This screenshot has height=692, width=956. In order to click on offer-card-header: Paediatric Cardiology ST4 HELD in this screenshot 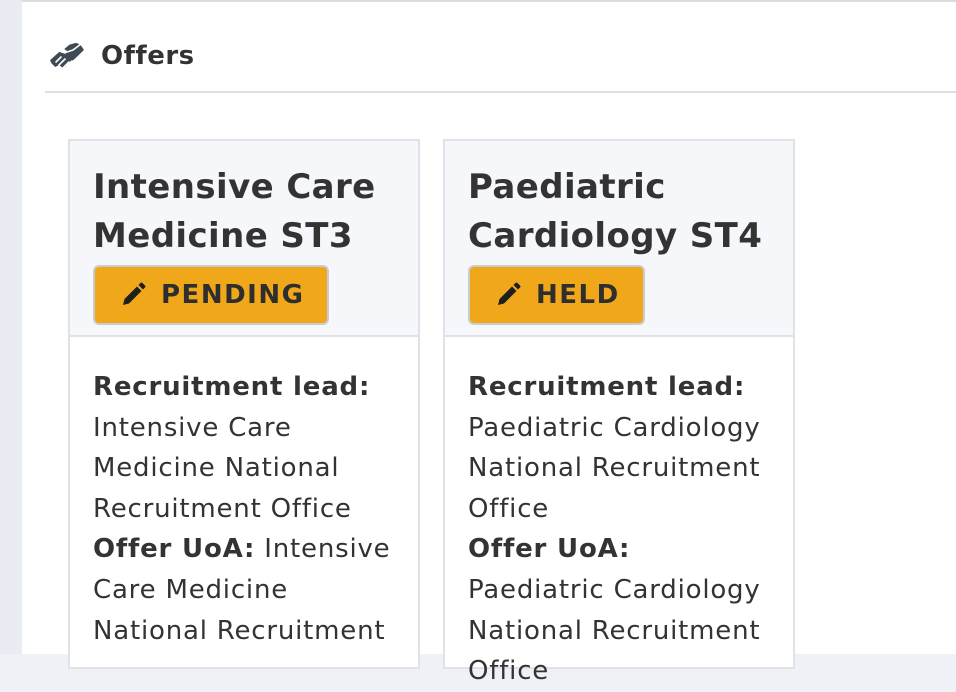, I will do `click(619, 239)`.